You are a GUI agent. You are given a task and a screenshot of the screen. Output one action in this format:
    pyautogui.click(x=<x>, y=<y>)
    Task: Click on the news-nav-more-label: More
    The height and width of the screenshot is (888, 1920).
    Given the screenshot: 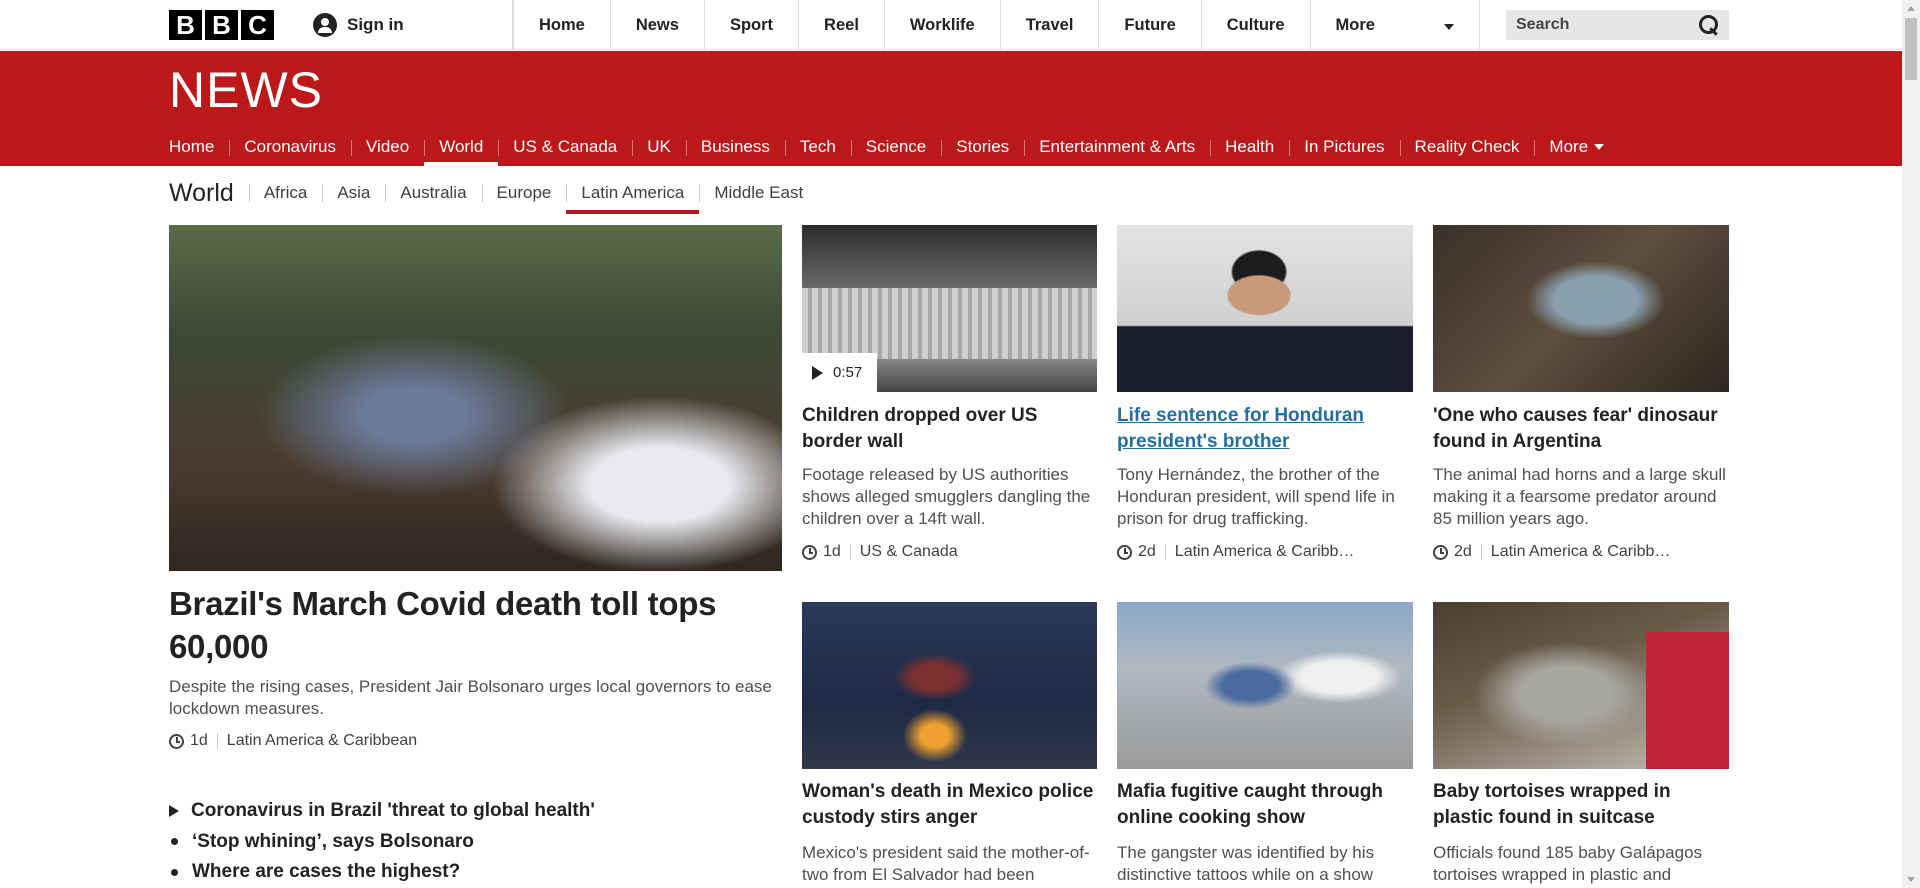 What is the action you would take?
    pyautogui.click(x=1569, y=146)
    